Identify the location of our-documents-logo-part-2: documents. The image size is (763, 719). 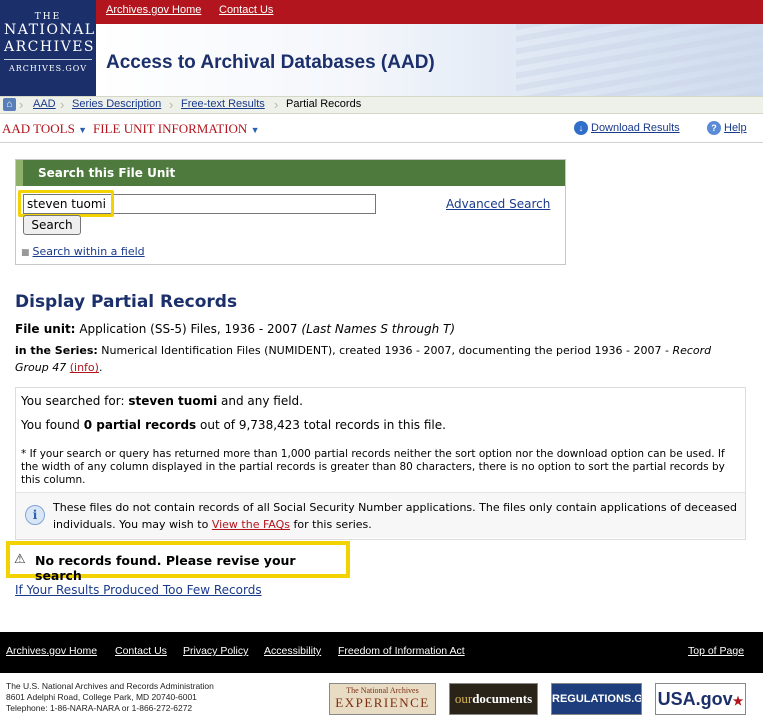
(502, 698).